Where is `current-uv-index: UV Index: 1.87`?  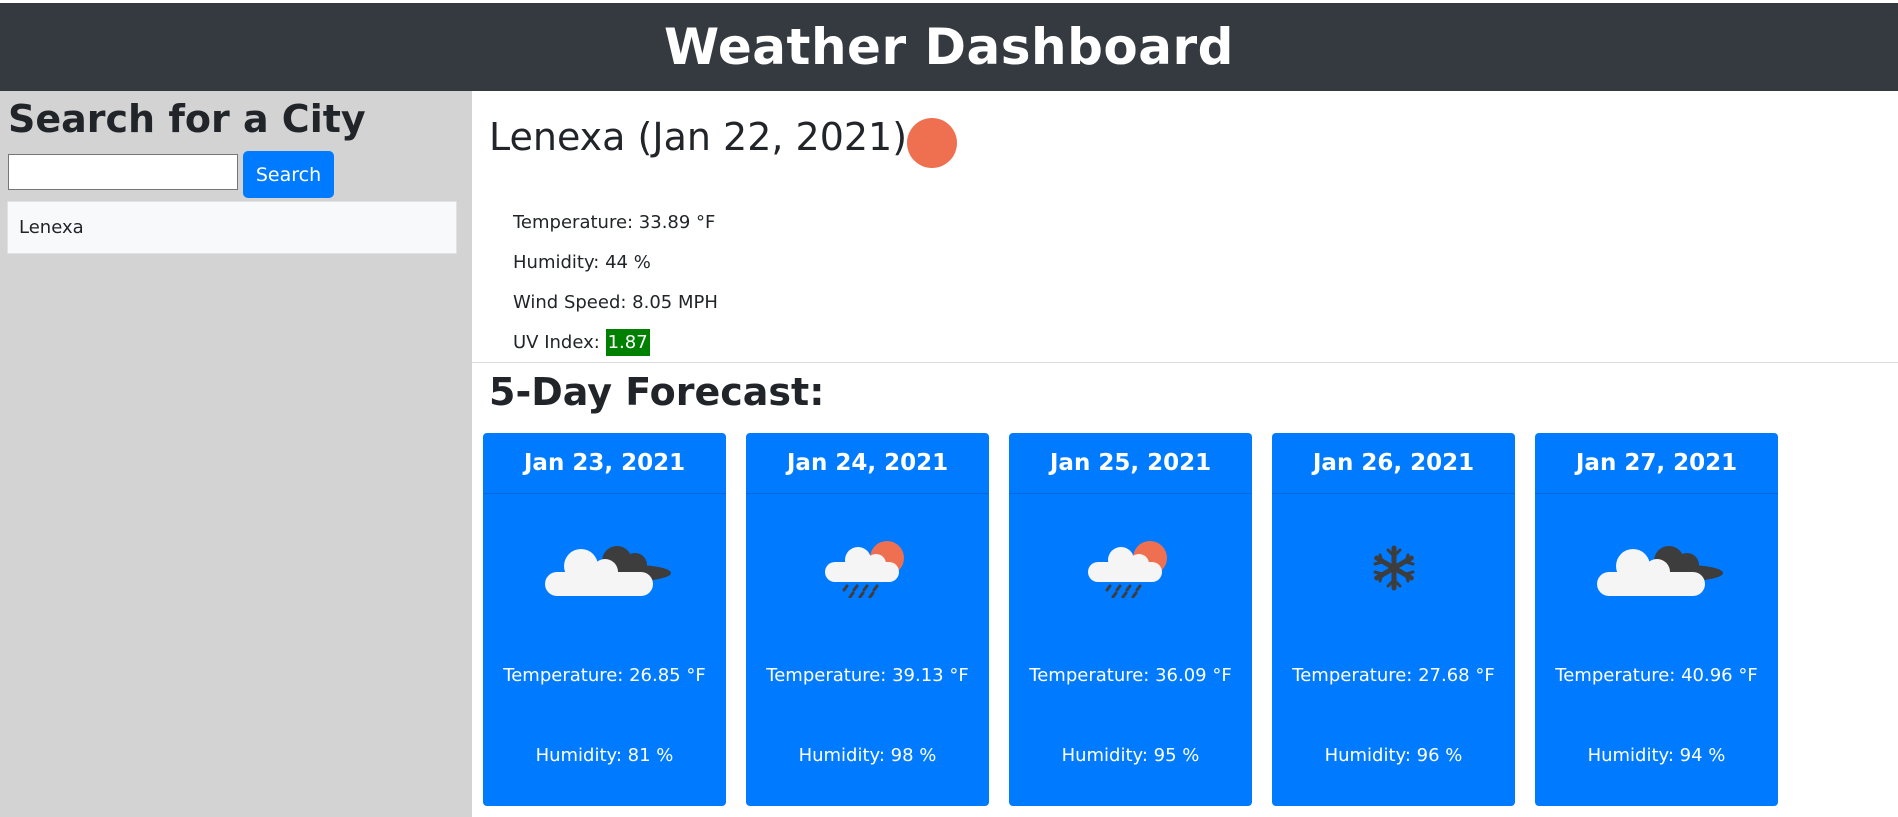
current-uv-index: UV Index: 1.87 is located at coordinates (581, 342).